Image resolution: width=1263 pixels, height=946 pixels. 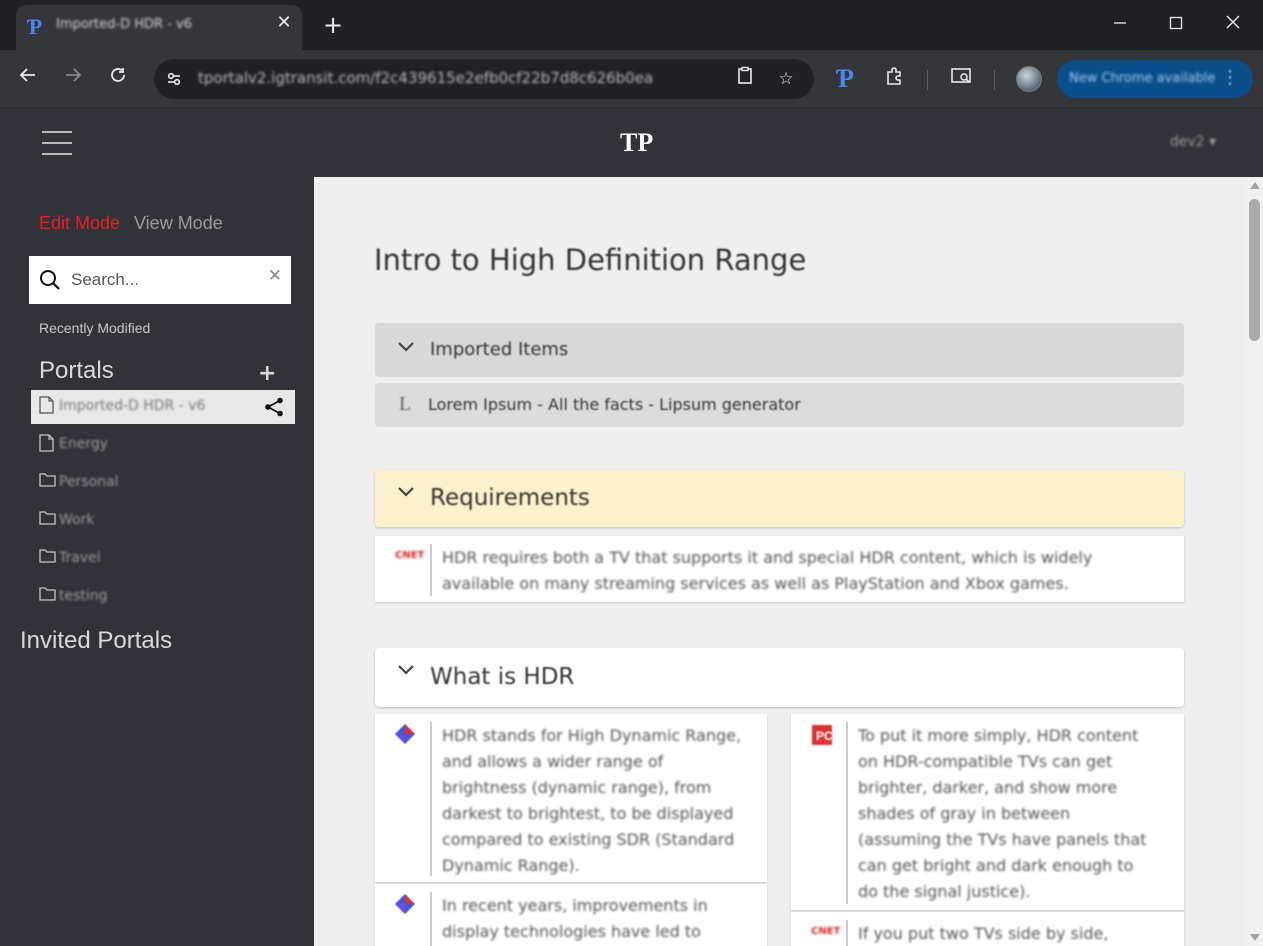 What do you see at coordinates (779, 498) in the screenshot?
I see `section-header: Requirements` at bounding box center [779, 498].